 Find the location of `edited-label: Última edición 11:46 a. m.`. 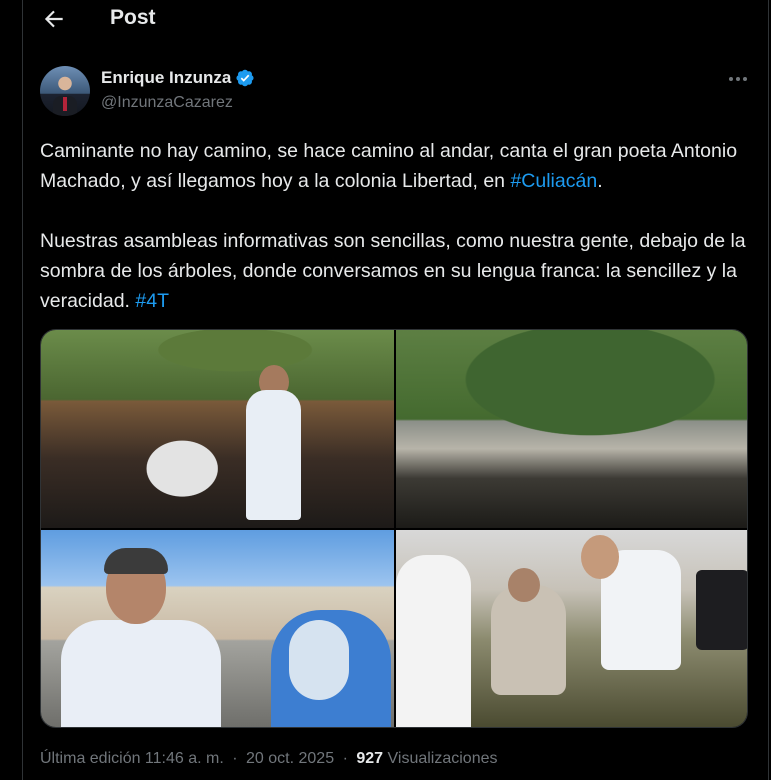

edited-label: Última edición 11:46 a. m. is located at coordinates (132, 758).